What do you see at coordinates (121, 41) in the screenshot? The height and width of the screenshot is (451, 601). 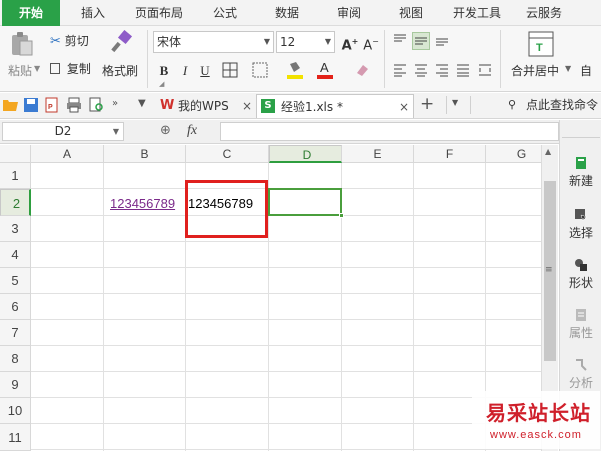 I see `format-painter-icon` at bounding box center [121, 41].